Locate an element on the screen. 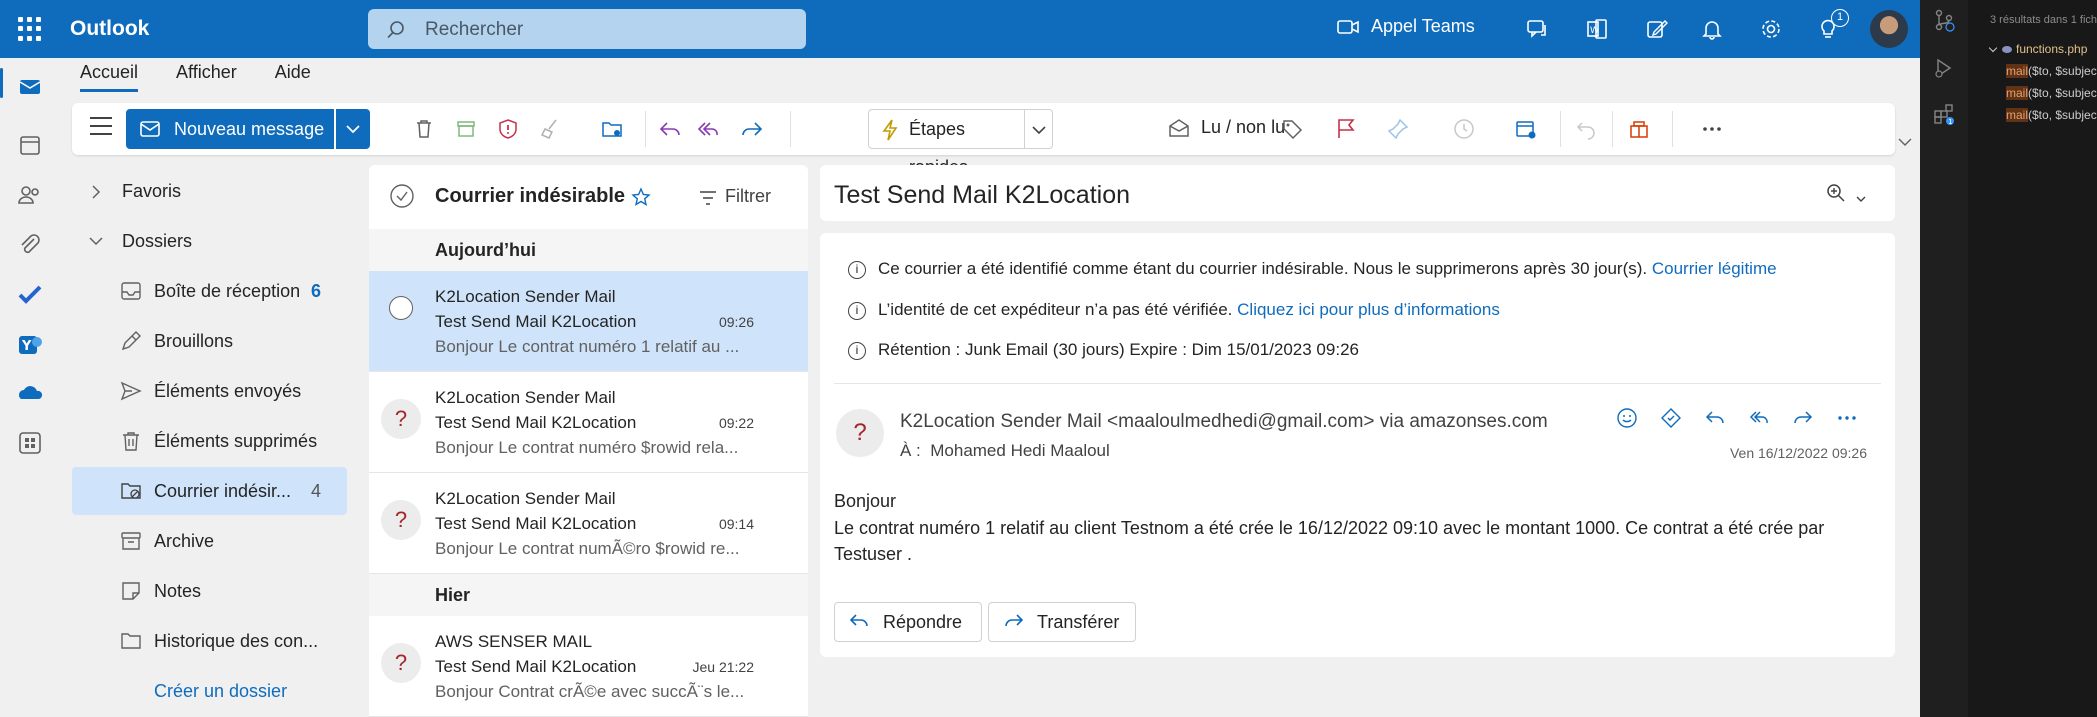 This screenshot has width=2097, height=717. sticker-icon is located at coordinates (1671, 418).